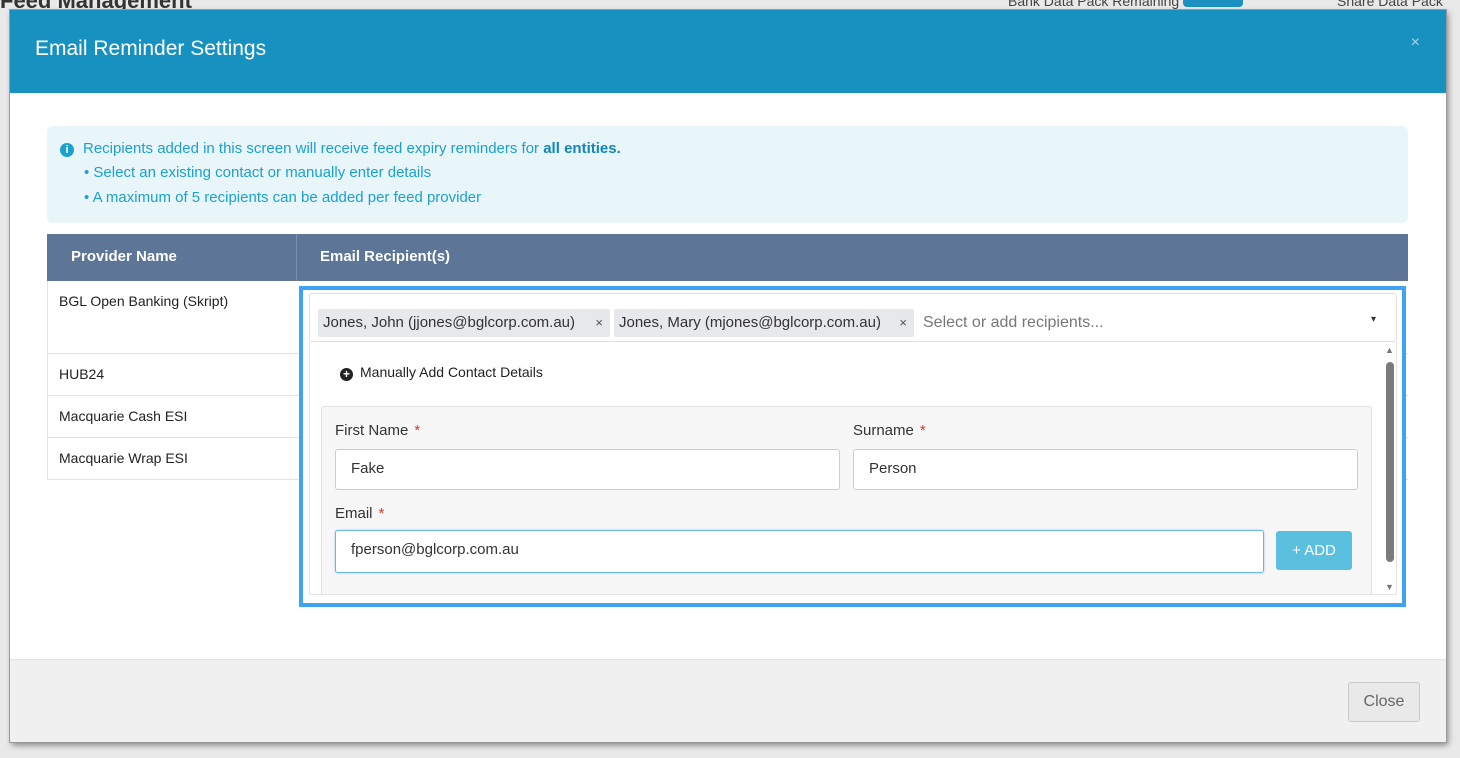 The image size is (1460, 758). Describe the element at coordinates (1415, 43) in the screenshot. I see `modal-close-icon: ×` at that location.